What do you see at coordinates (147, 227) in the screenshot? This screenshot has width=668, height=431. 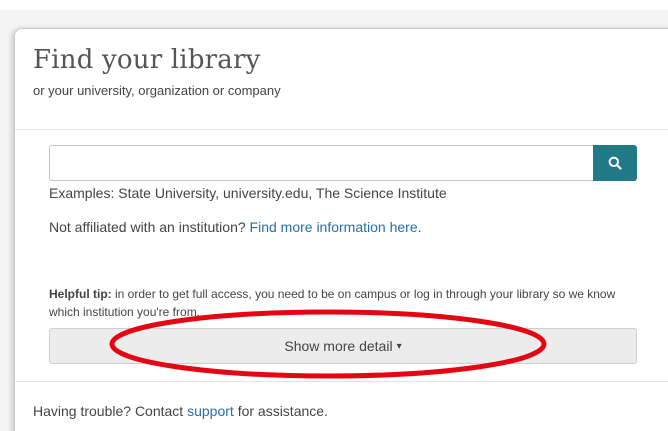 I see `affiliation-prefix: Not affiliated with an institution?` at bounding box center [147, 227].